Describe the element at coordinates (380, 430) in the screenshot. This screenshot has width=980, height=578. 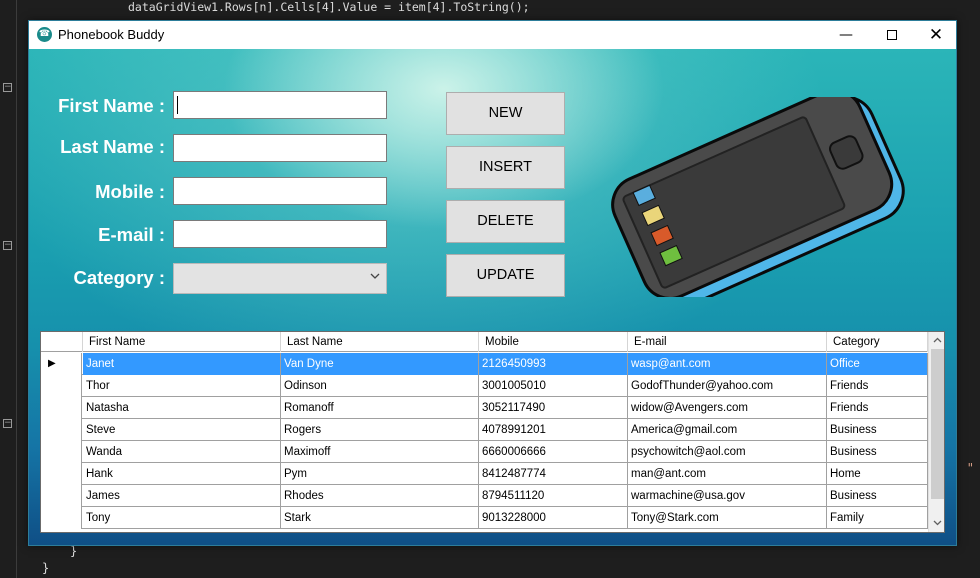
I see `table-cell: Rogers` at that location.